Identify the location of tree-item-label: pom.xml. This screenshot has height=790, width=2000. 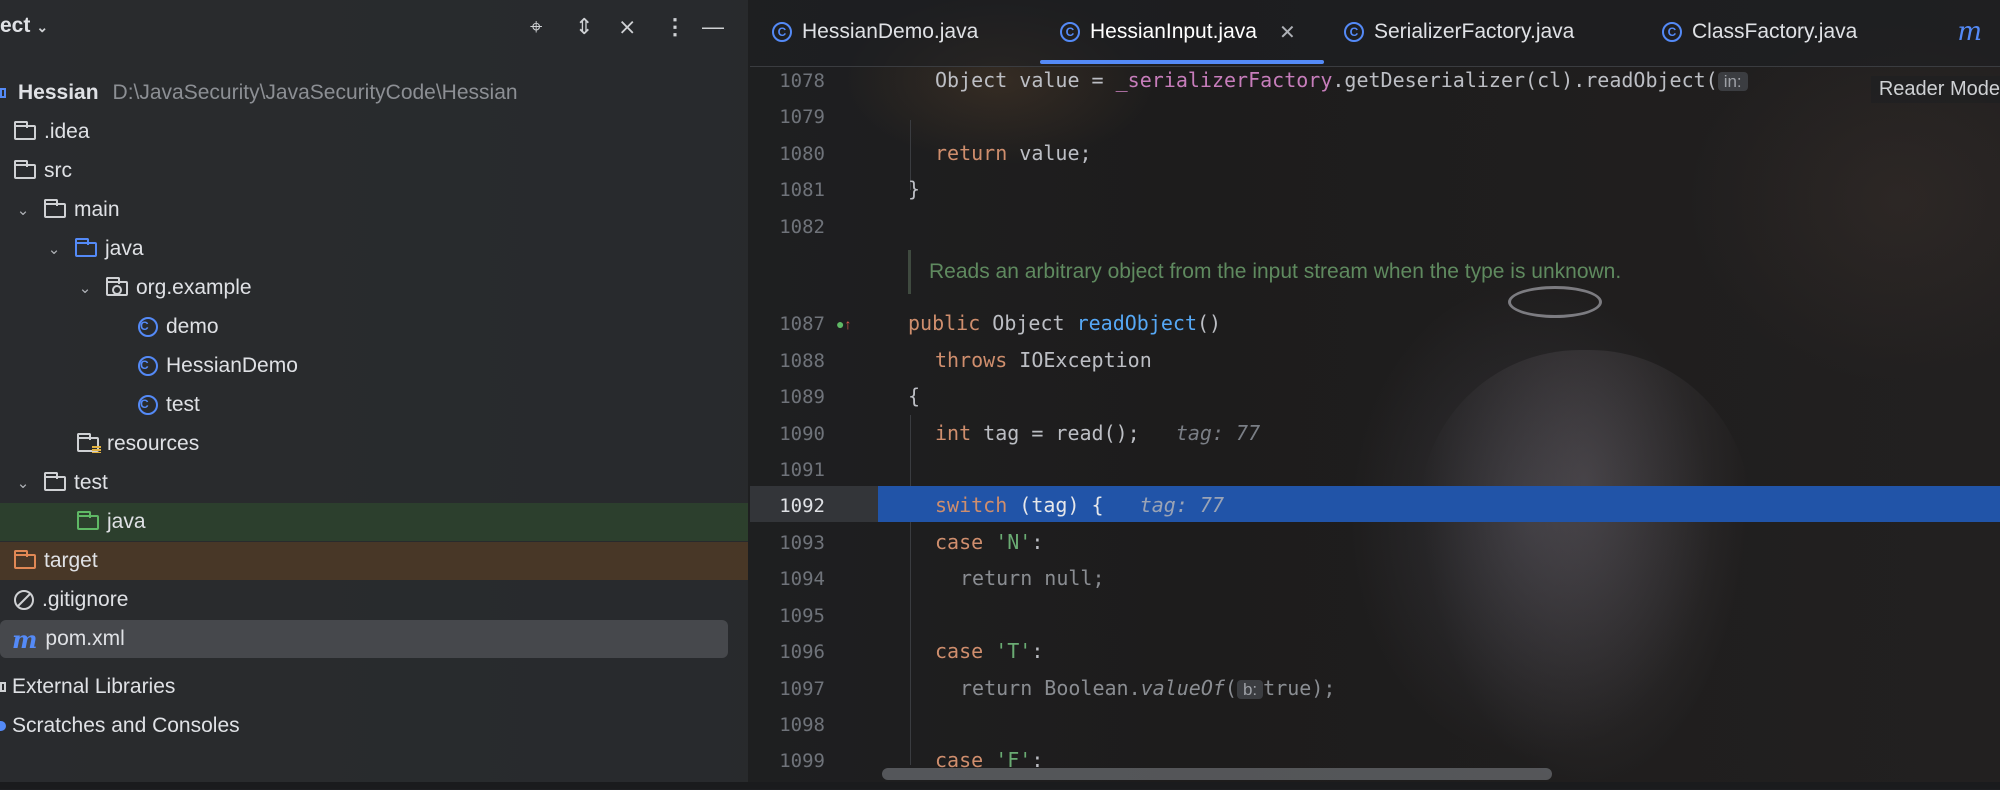
(85, 638).